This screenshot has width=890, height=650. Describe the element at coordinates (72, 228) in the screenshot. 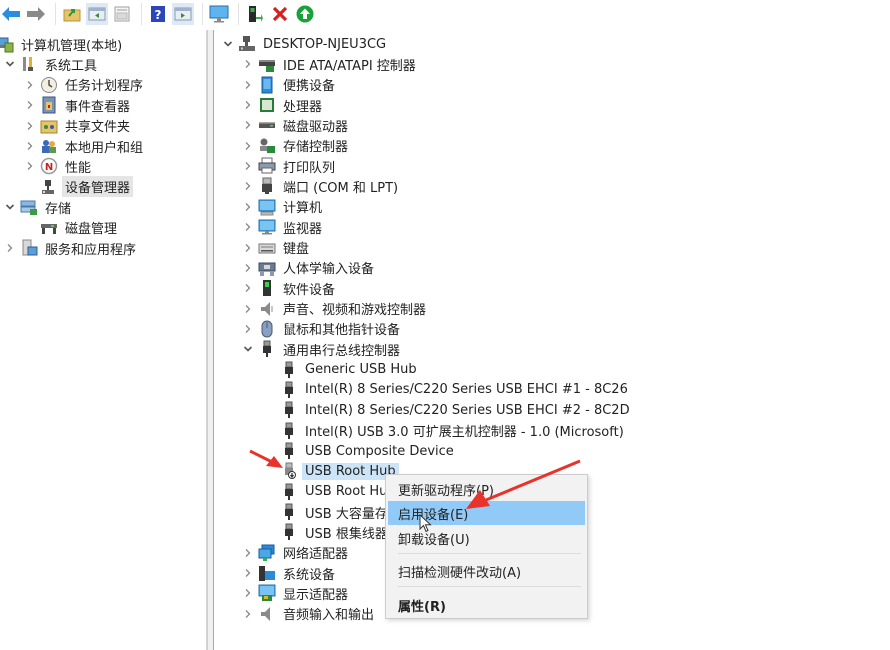

I see `console-tree-item: 磁盘管理` at that location.